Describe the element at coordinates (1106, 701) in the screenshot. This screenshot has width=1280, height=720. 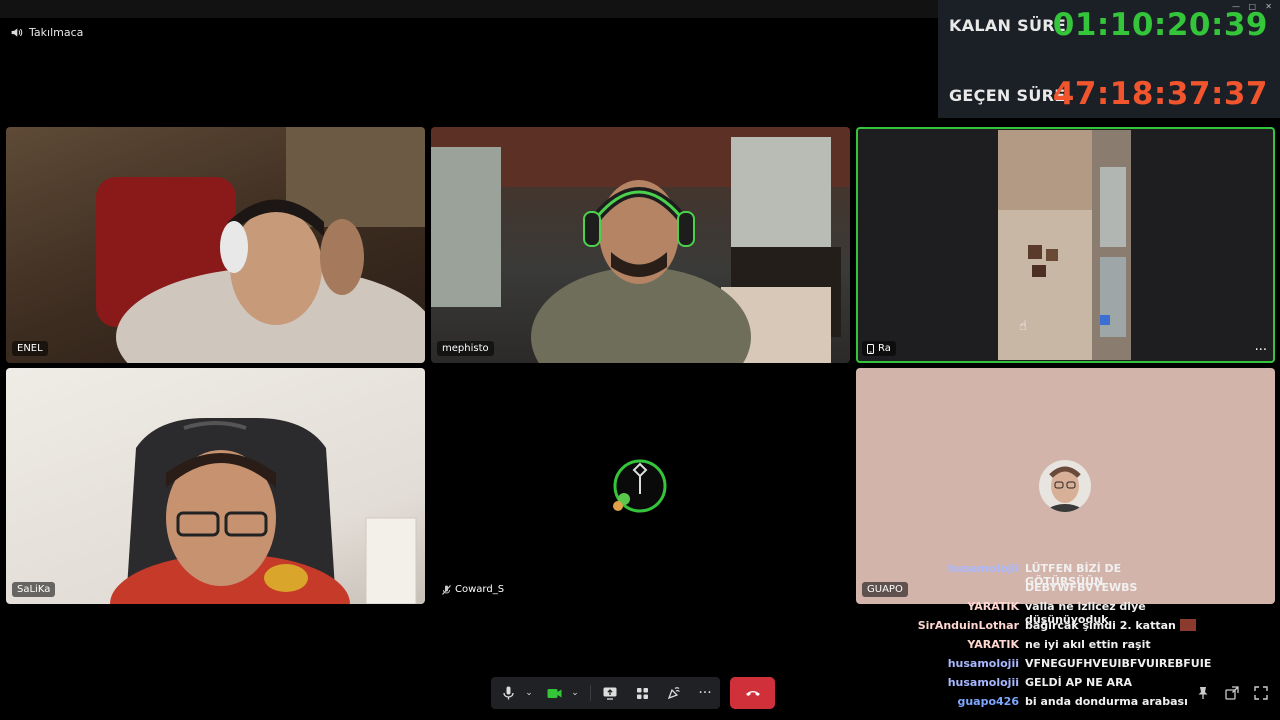
I see `chat-text: bi anda dondurma arabası` at that location.